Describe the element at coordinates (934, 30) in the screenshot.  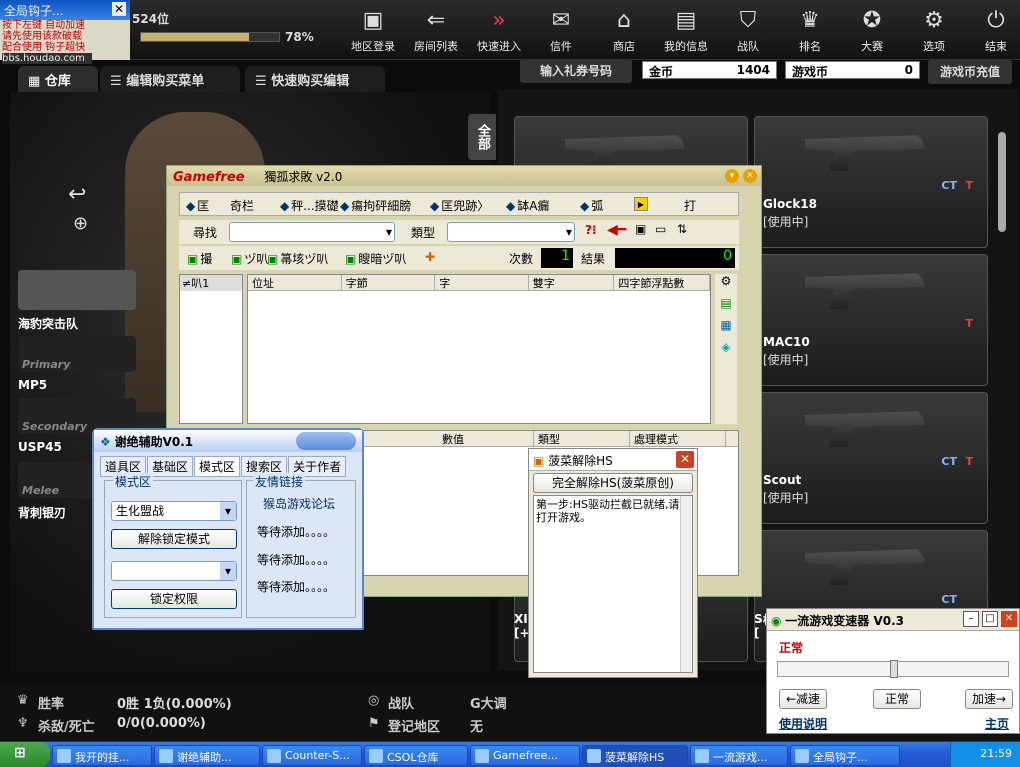
I see `nav-10: ⚙ 选项` at that location.